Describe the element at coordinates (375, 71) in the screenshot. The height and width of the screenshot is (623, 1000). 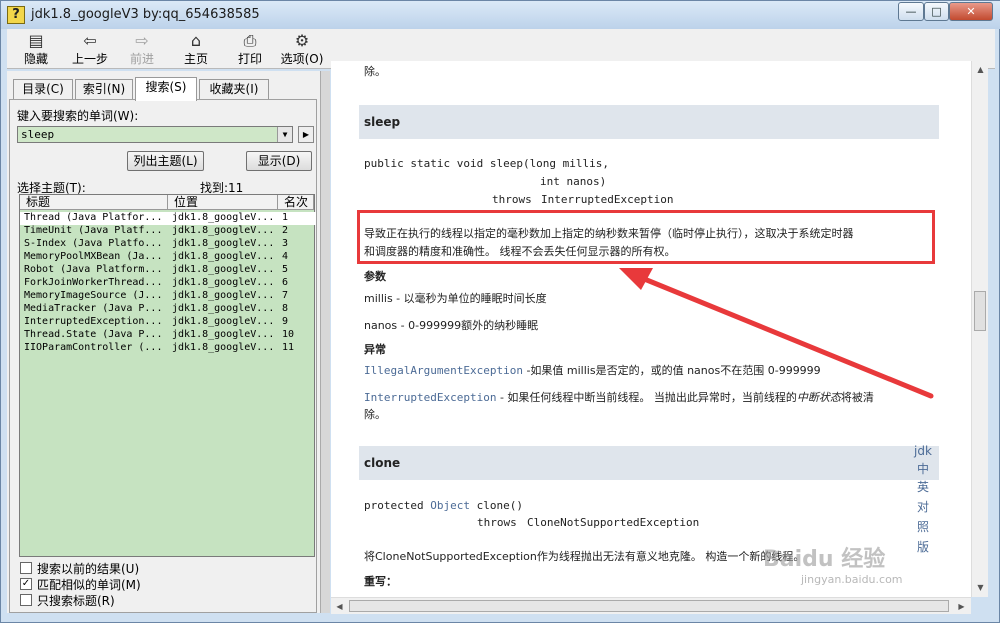
I see `previous-text-tail: 除。` at that location.